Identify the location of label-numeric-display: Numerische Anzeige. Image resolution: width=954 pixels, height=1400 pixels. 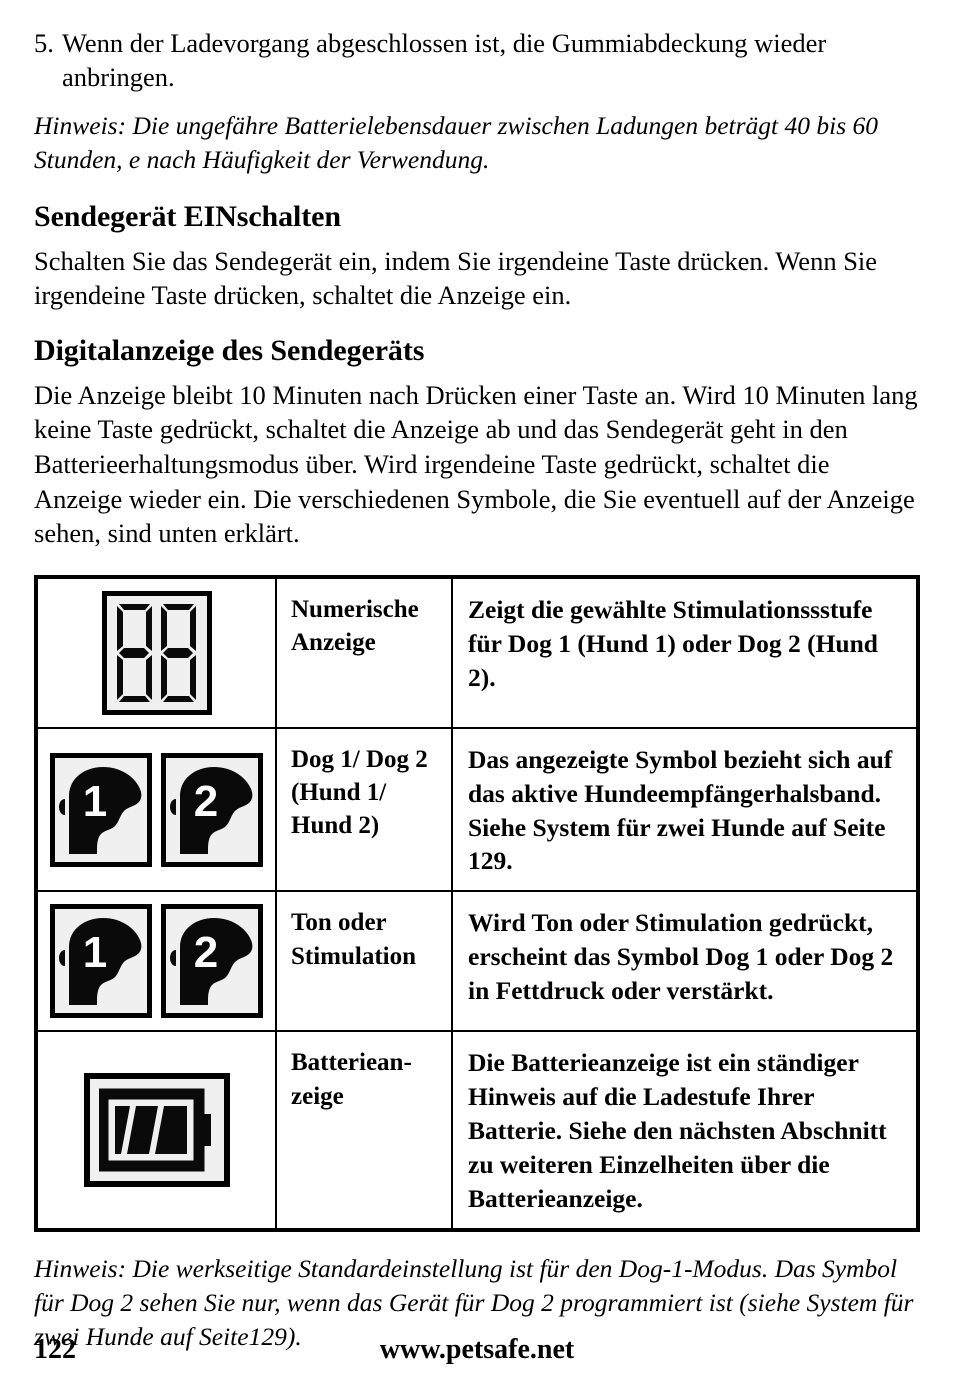
(364, 652).